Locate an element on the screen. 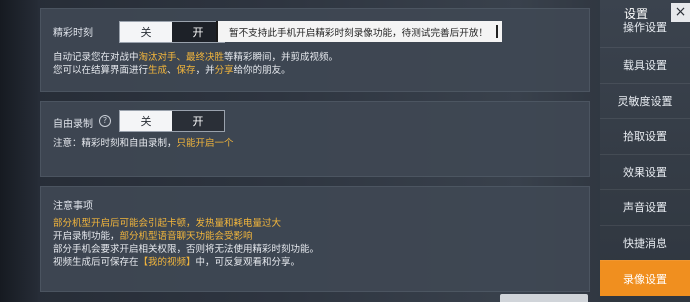  sidebar-item-sound: 声音设置 is located at coordinates (645, 206).